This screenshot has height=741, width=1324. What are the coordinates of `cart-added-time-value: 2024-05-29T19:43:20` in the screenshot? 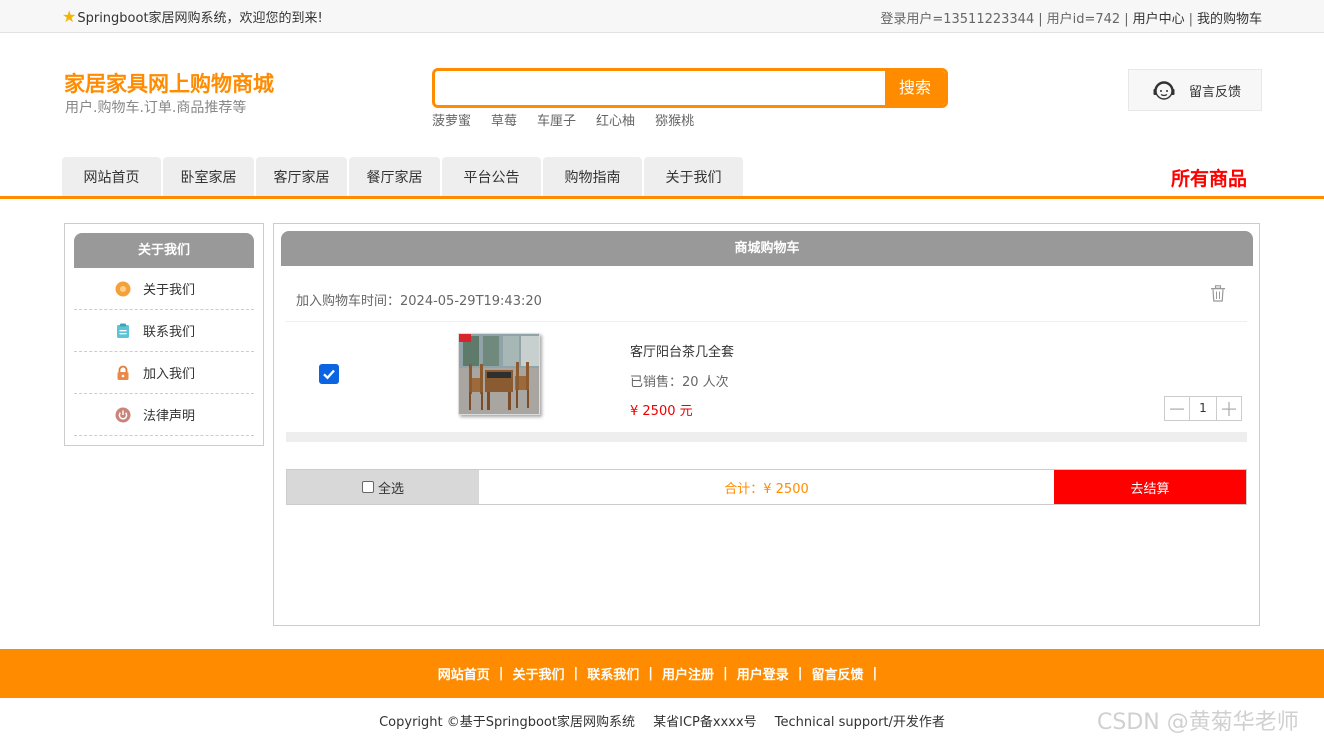 It's located at (471, 301).